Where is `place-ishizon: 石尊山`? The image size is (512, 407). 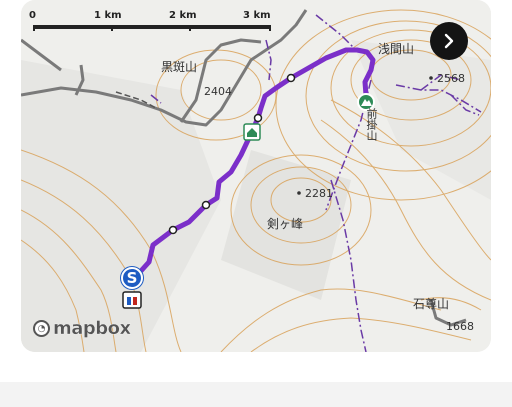
place-ishizon: 石尊山 is located at coordinates (431, 304).